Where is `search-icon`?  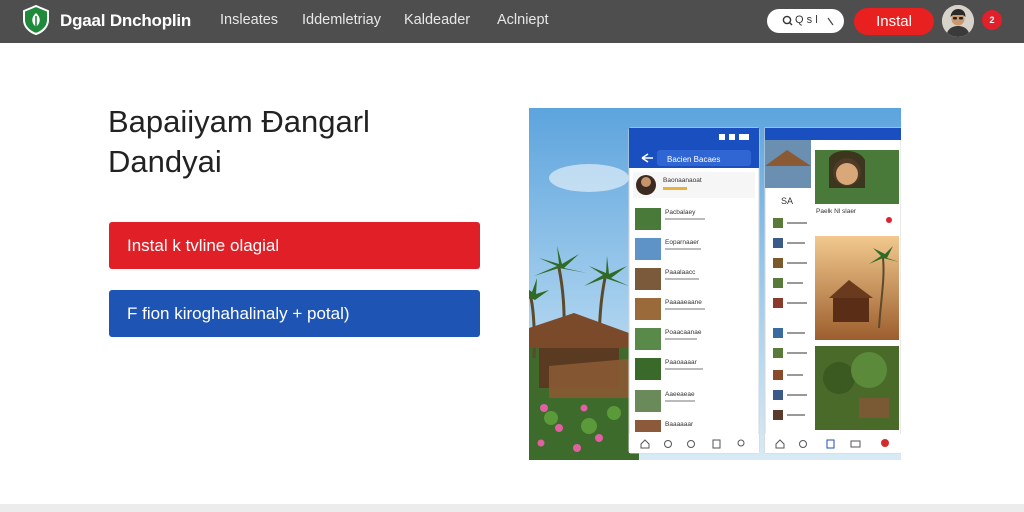 search-icon is located at coordinates (787, 20).